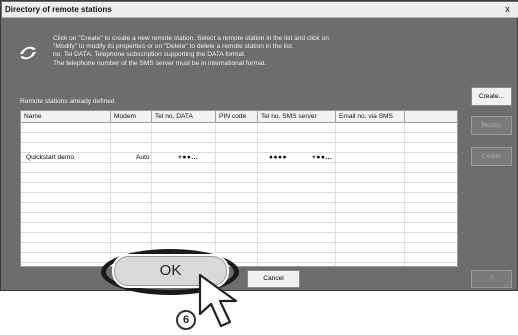 The width and height of the screenshot is (518, 335). I want to click on column-header-sms-server: Tel no. SMS server, so click(297, 117).